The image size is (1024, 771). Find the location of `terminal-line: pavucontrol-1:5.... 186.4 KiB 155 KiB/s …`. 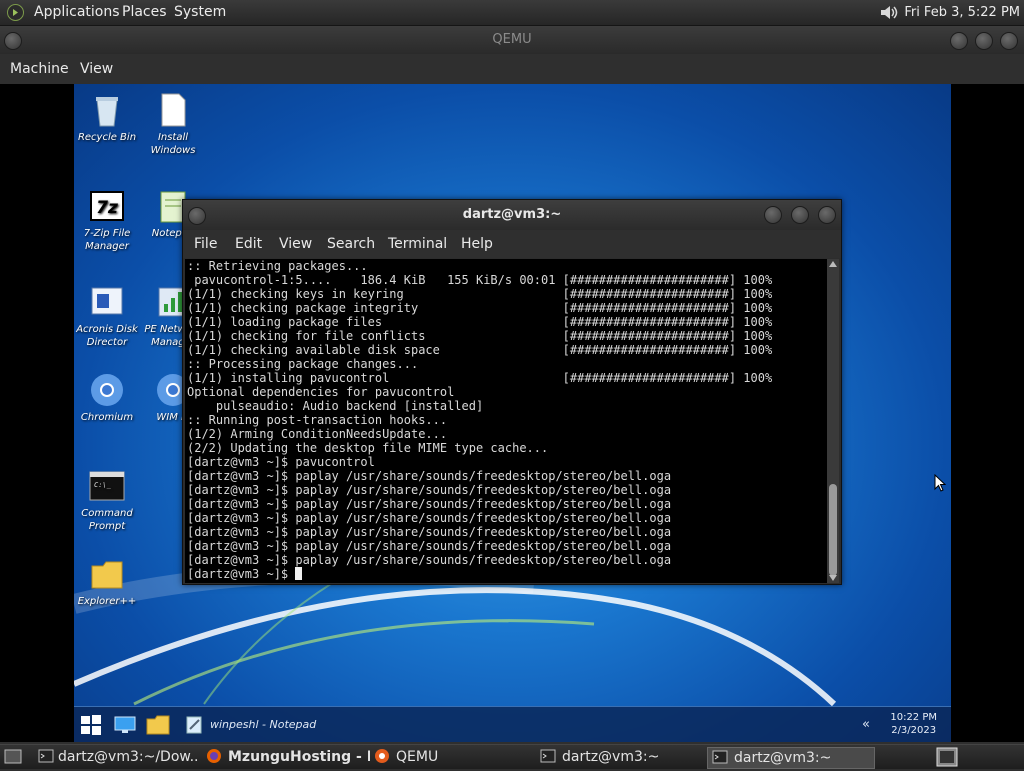

terminal-line: pavucontrol-1:5.... 186.4 KiB 155 KiB/s … is located at coordinates (480, 280).